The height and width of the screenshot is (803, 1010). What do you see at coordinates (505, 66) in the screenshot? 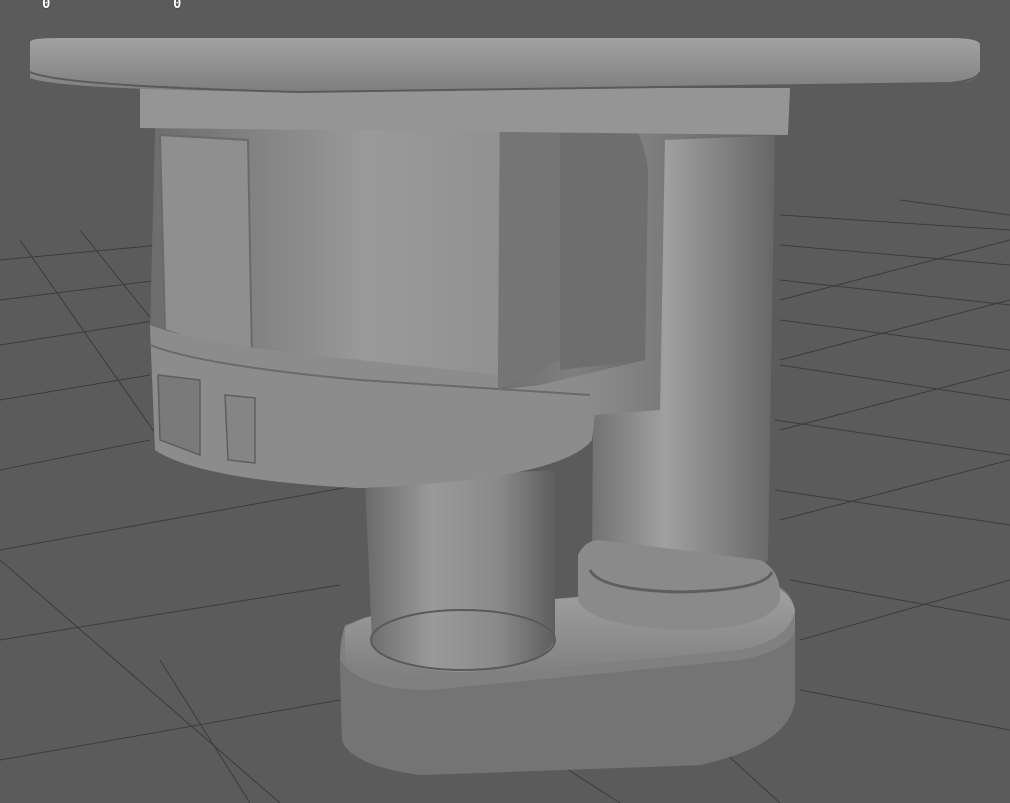
I see `top-disk` at bounding box center [505, 66].